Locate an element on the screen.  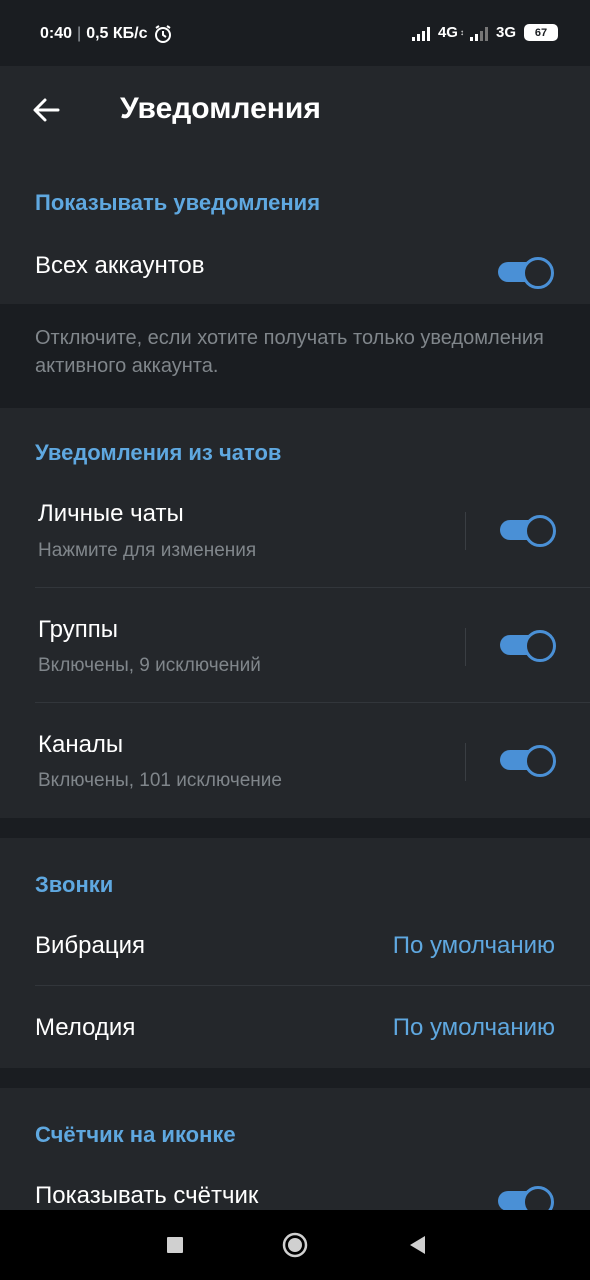
home-circle-icon is located at coordinates (295, 1245).